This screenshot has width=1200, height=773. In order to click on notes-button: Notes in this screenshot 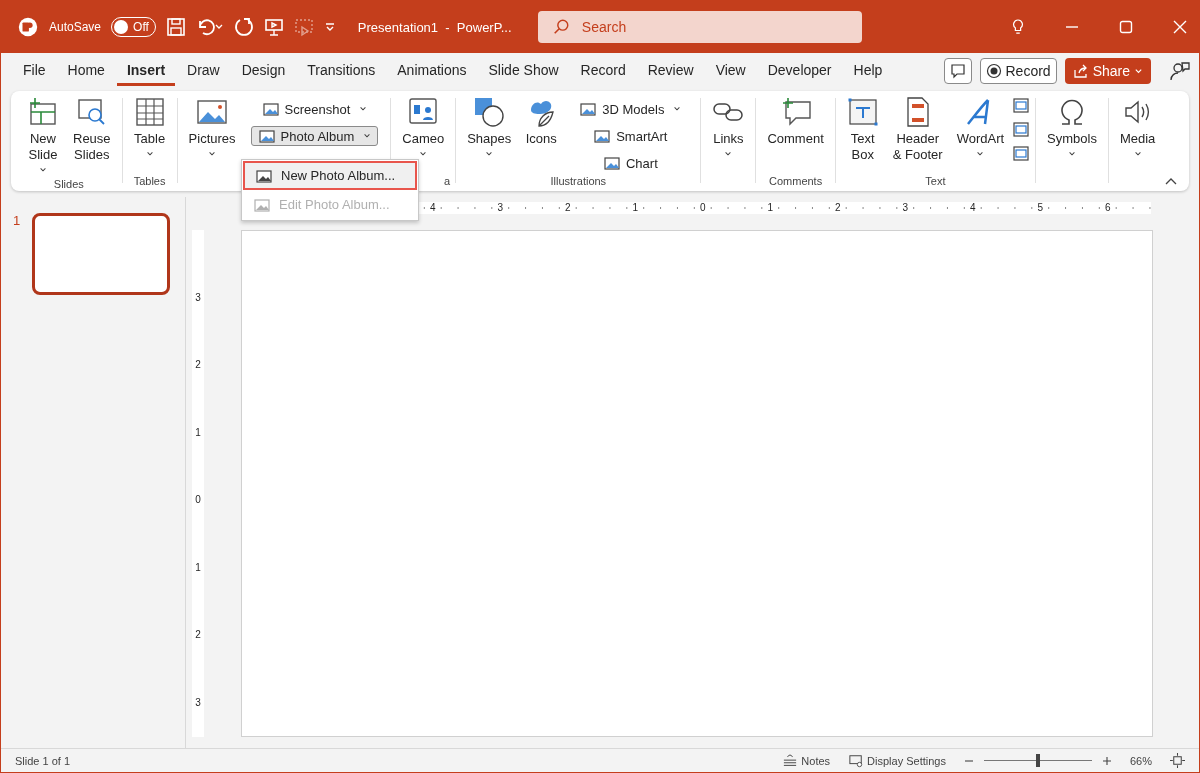, I will do `click(806, 760)`.